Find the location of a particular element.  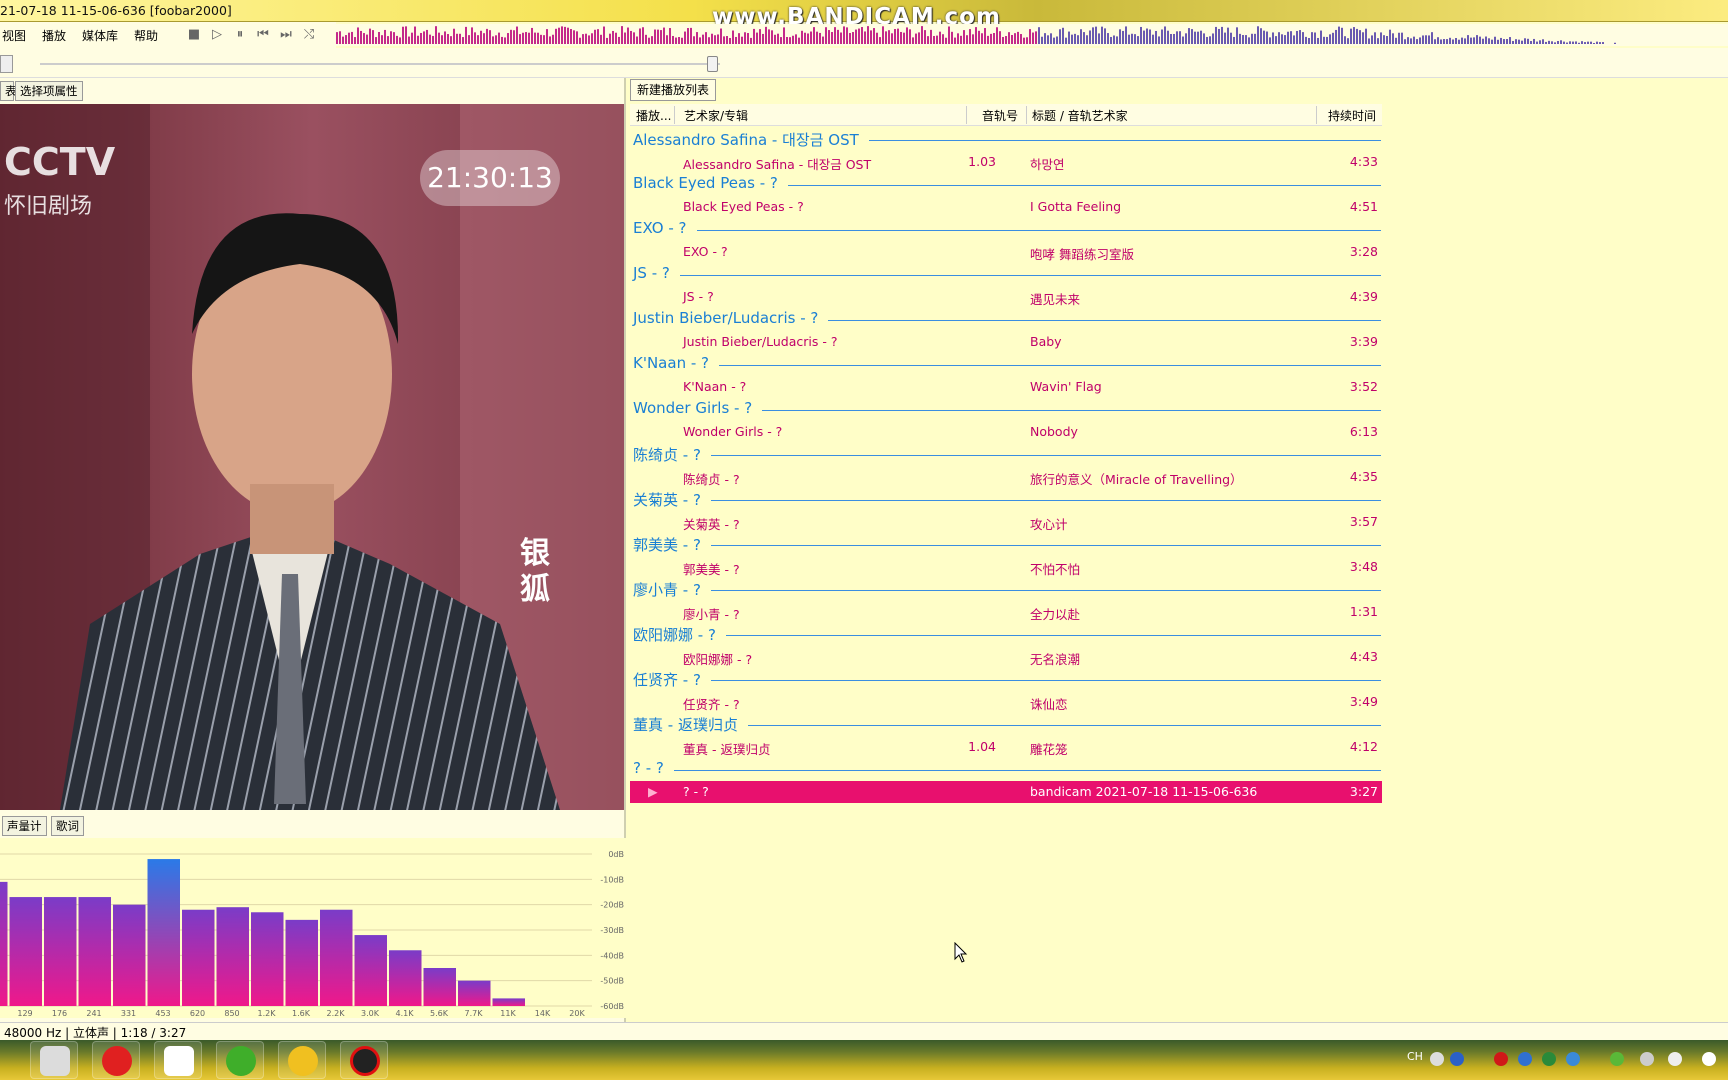

group-header: JS - ? is located at coordinates (1007, 275).